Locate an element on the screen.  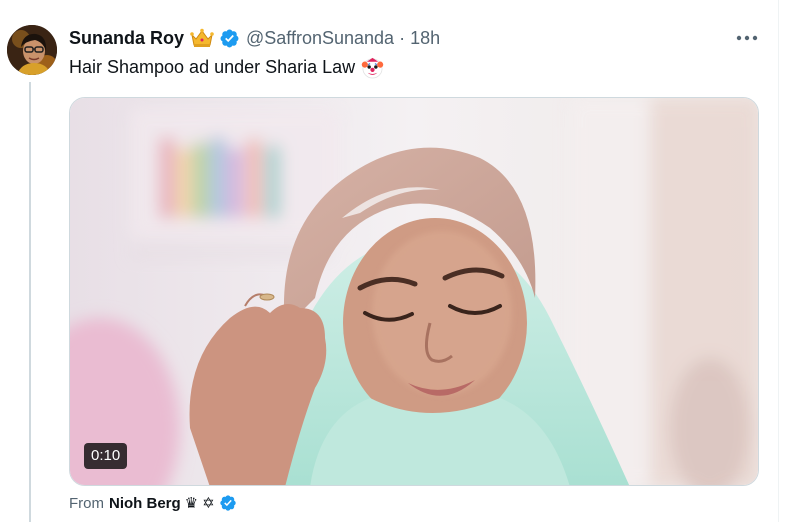
author-handle: @SaffronSunanda is located at coordinates (320, 38).